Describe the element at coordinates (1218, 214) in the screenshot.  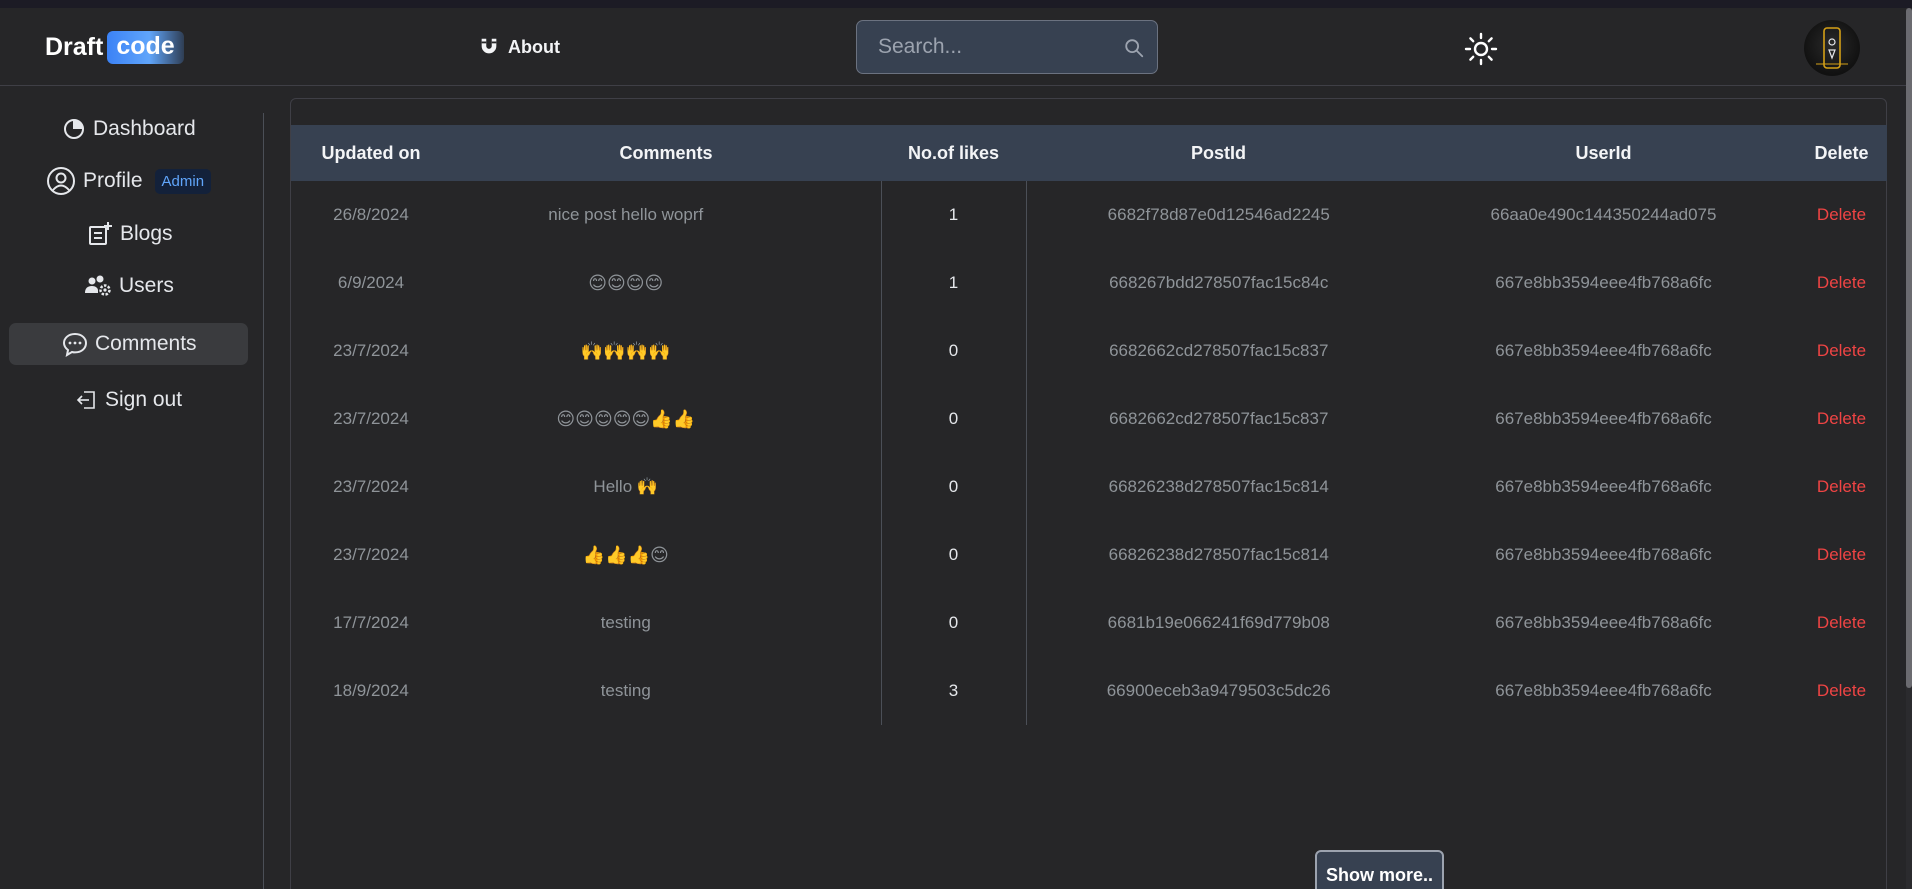
I see `cell-postid: 6682f78d87e0d12546ad2245` at that location.